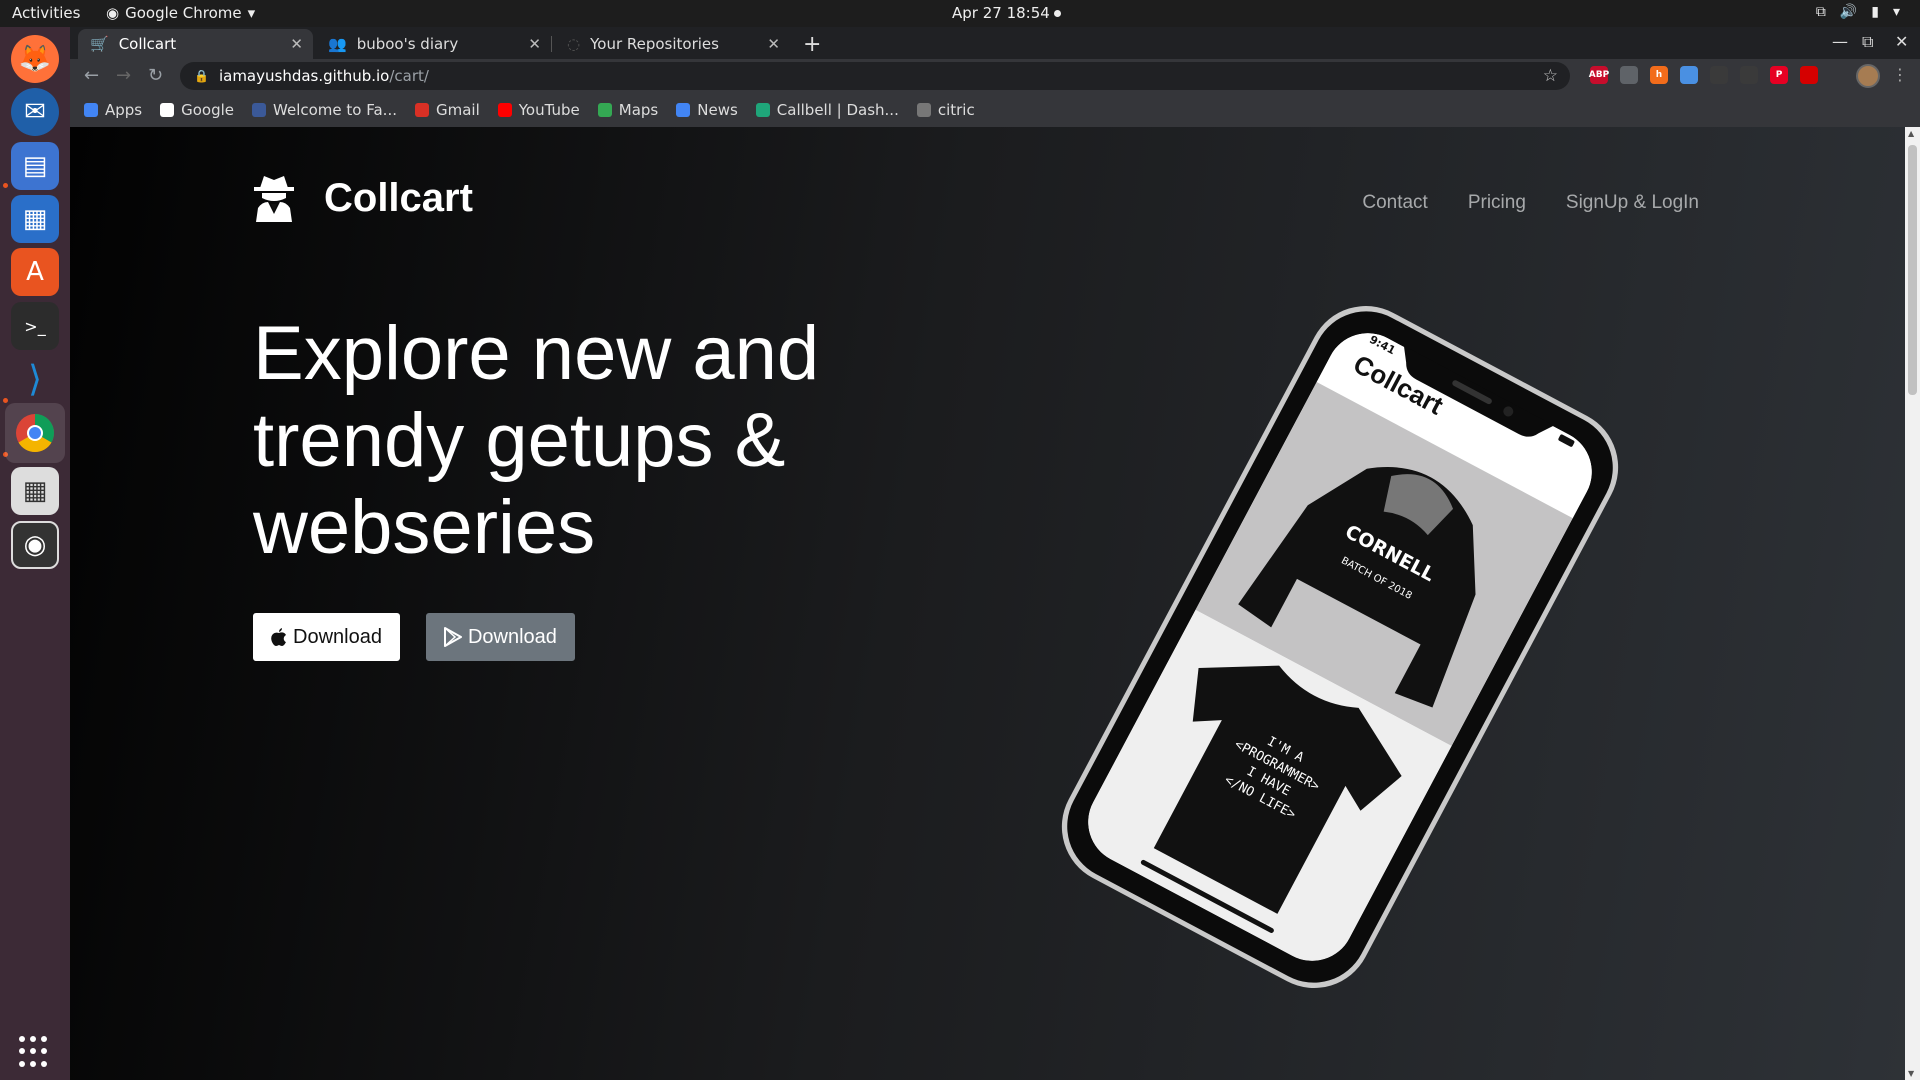 The height and width of the screenshot is (1080, 1920). What do you see at coordinates (35, 491) in the screenshot?
I see `calculator-icon: ▦` at bounding box center [35, 491].